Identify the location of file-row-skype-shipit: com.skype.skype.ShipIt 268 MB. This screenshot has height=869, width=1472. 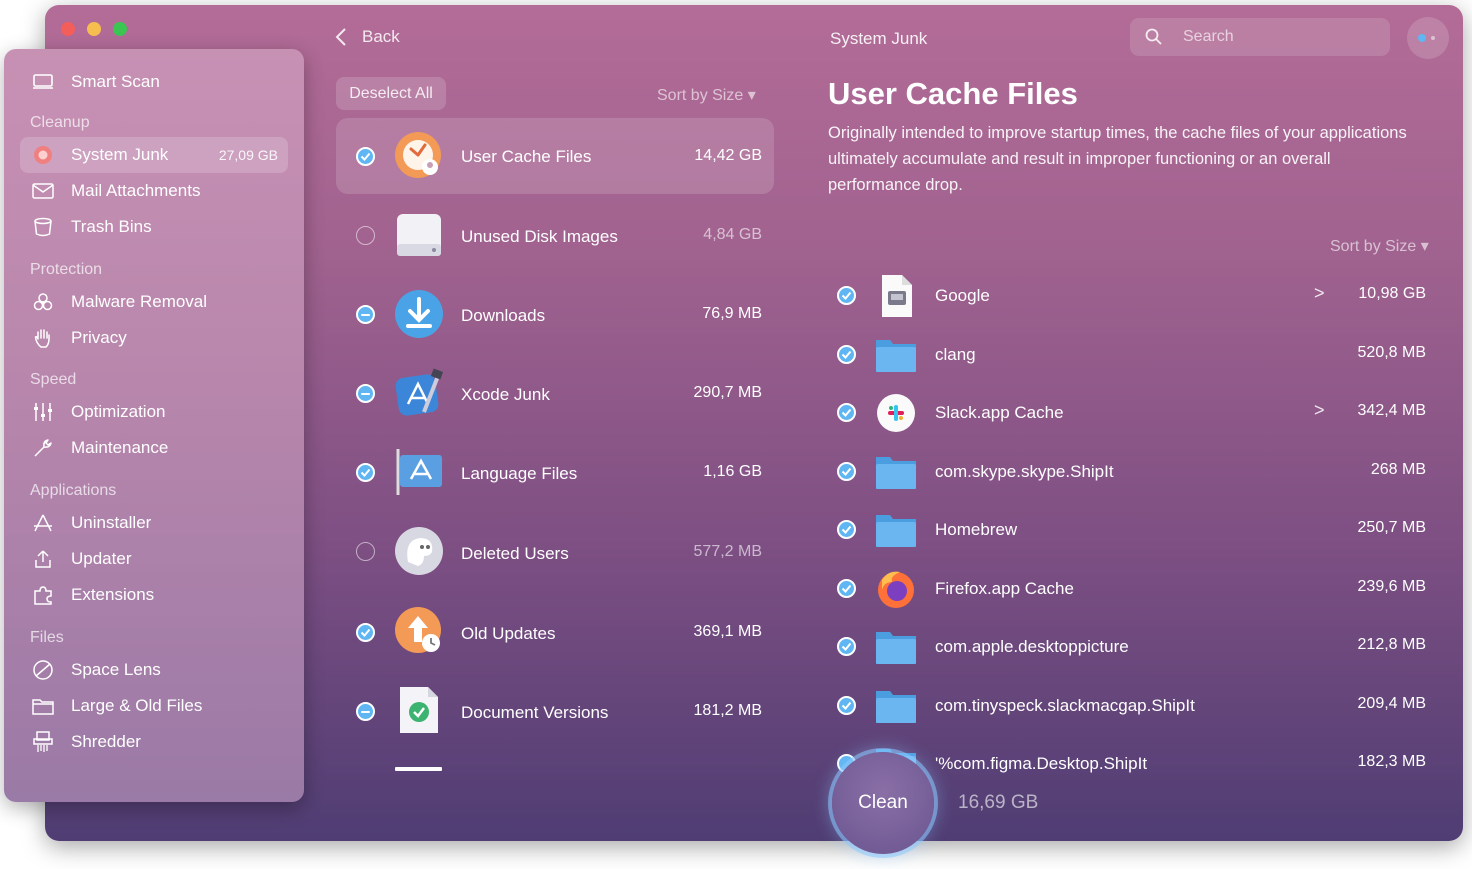
(1130, 473).